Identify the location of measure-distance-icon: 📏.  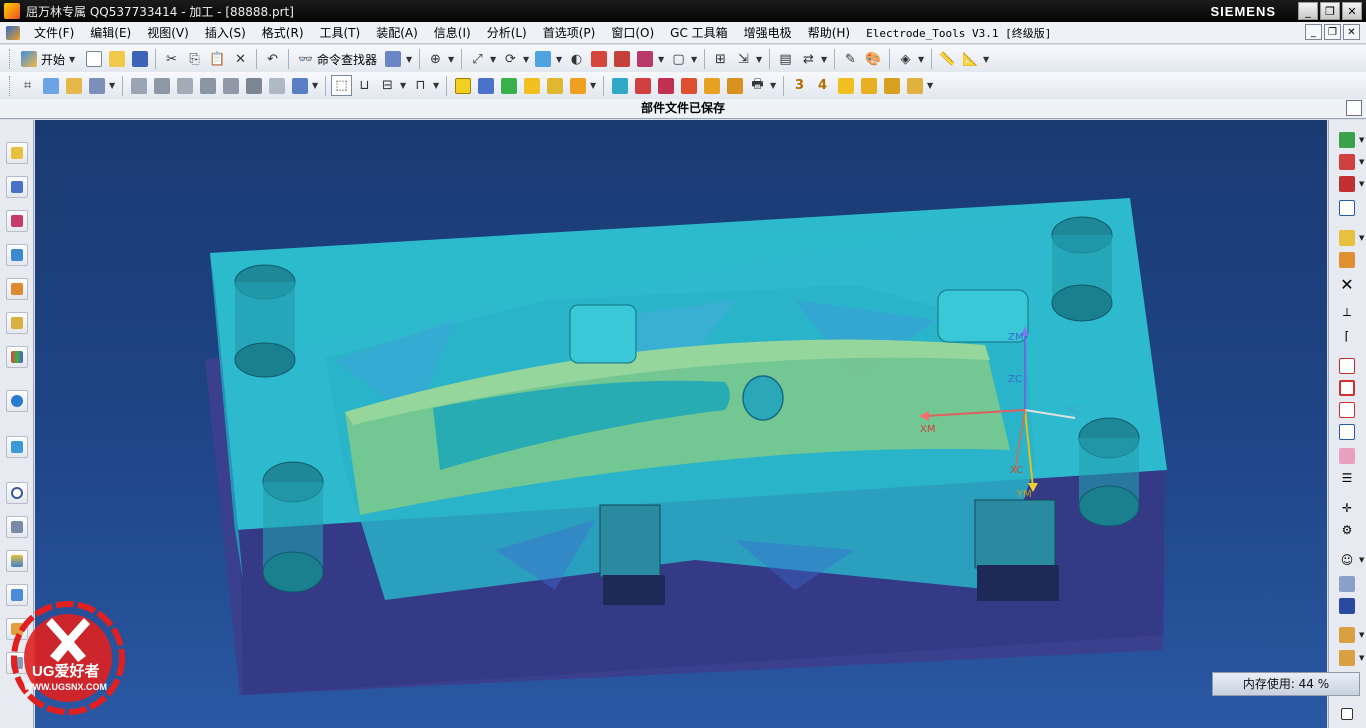
(947, 59).